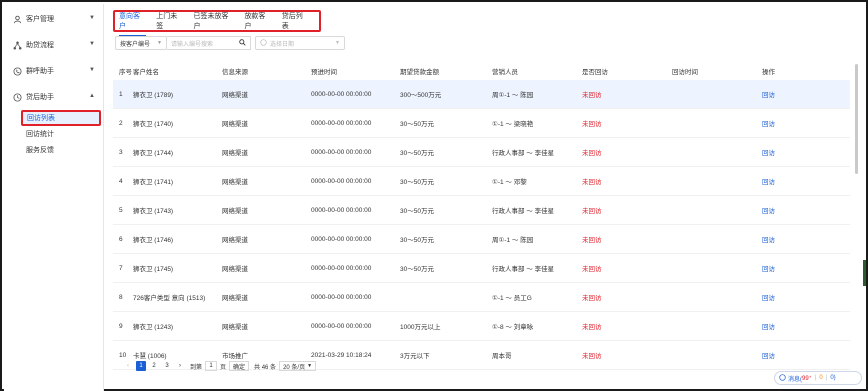  I want to click on date-placeholder: 选择日期, so click(282, 44).